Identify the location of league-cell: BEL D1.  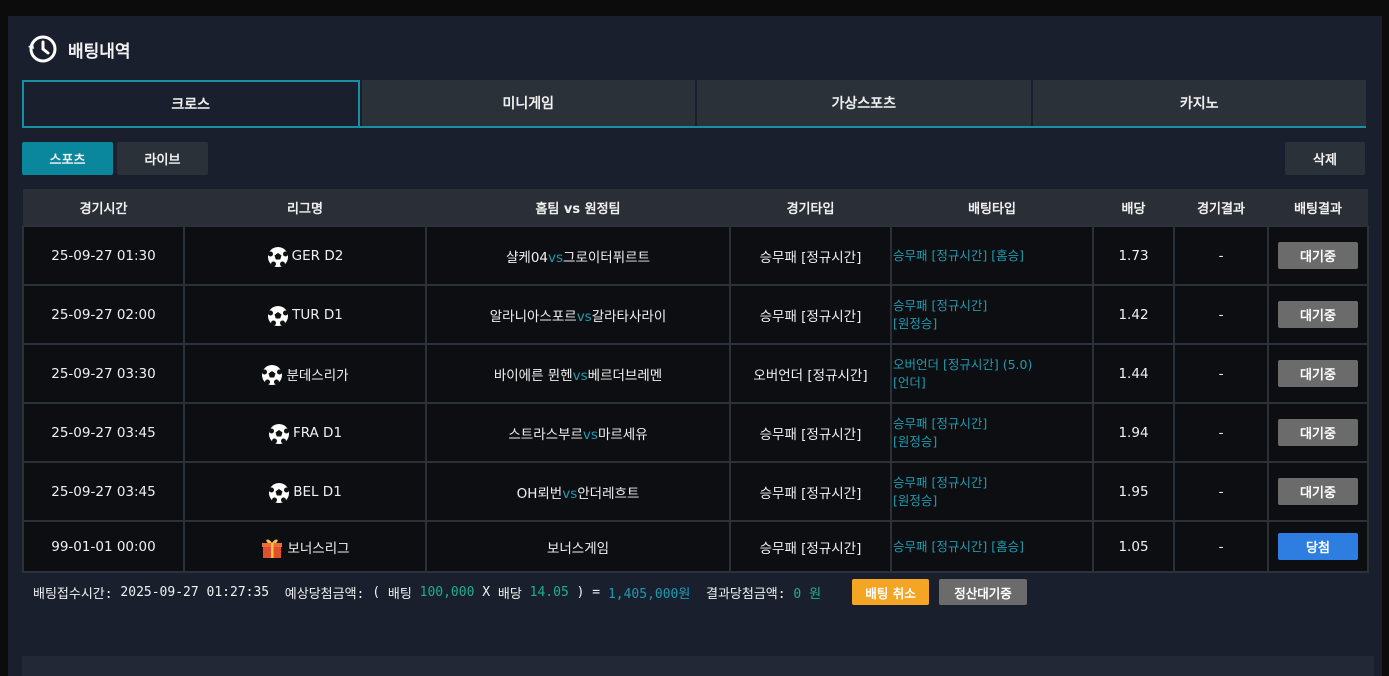
(305, 491).